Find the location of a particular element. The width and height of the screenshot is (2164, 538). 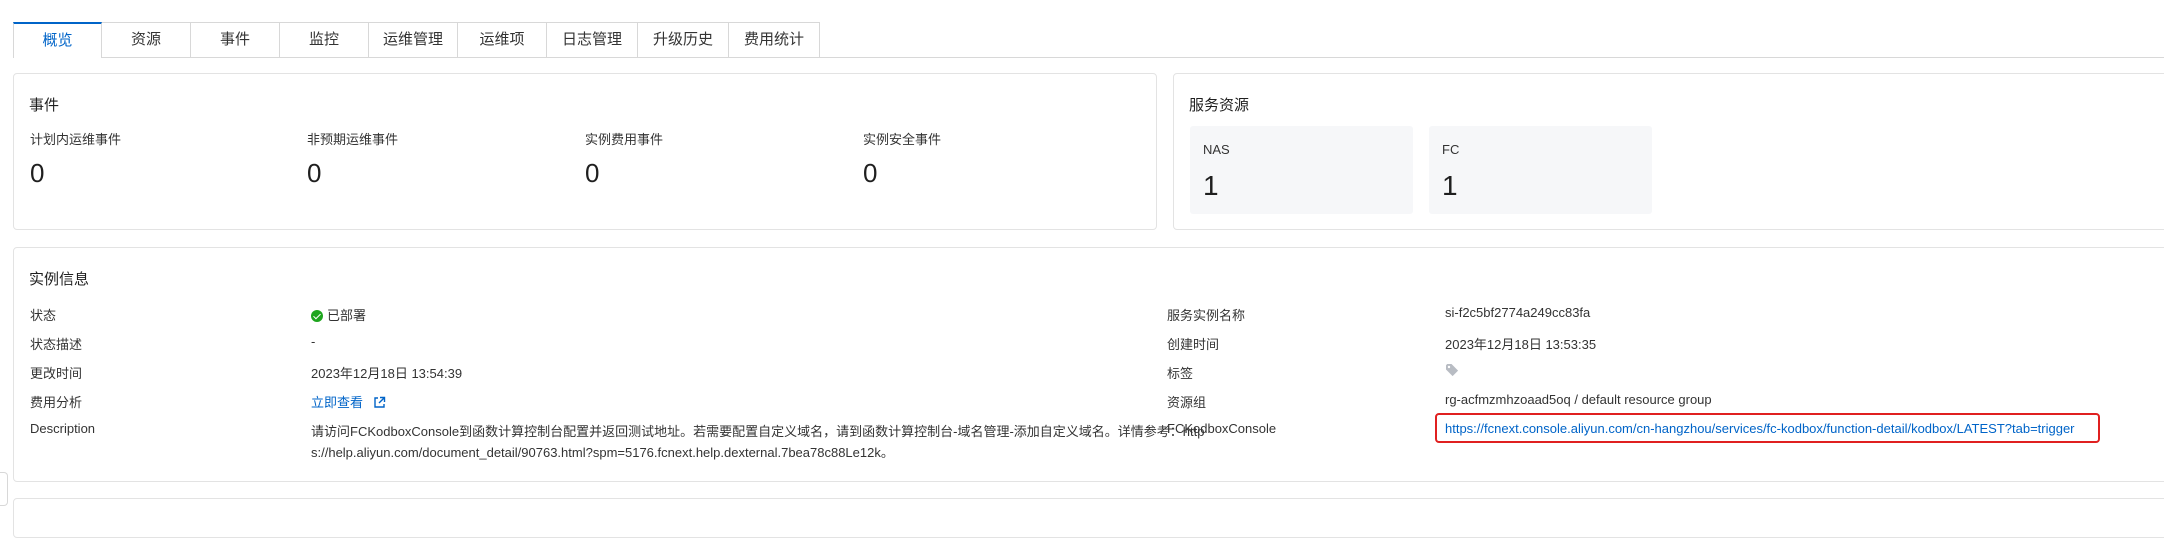

event-security-label: 实例安全事件 is located at coordinates (902, 139).